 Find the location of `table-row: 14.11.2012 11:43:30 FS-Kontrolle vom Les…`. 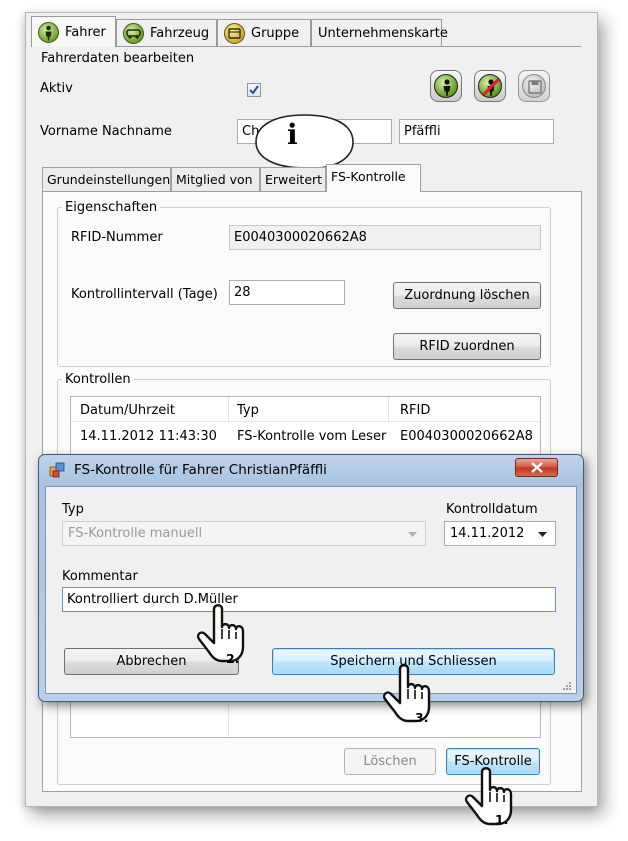

table-row: 14.11.2012 11:43:30 FS-Kontrolle vom Les… is located at coordinates (305, 437).